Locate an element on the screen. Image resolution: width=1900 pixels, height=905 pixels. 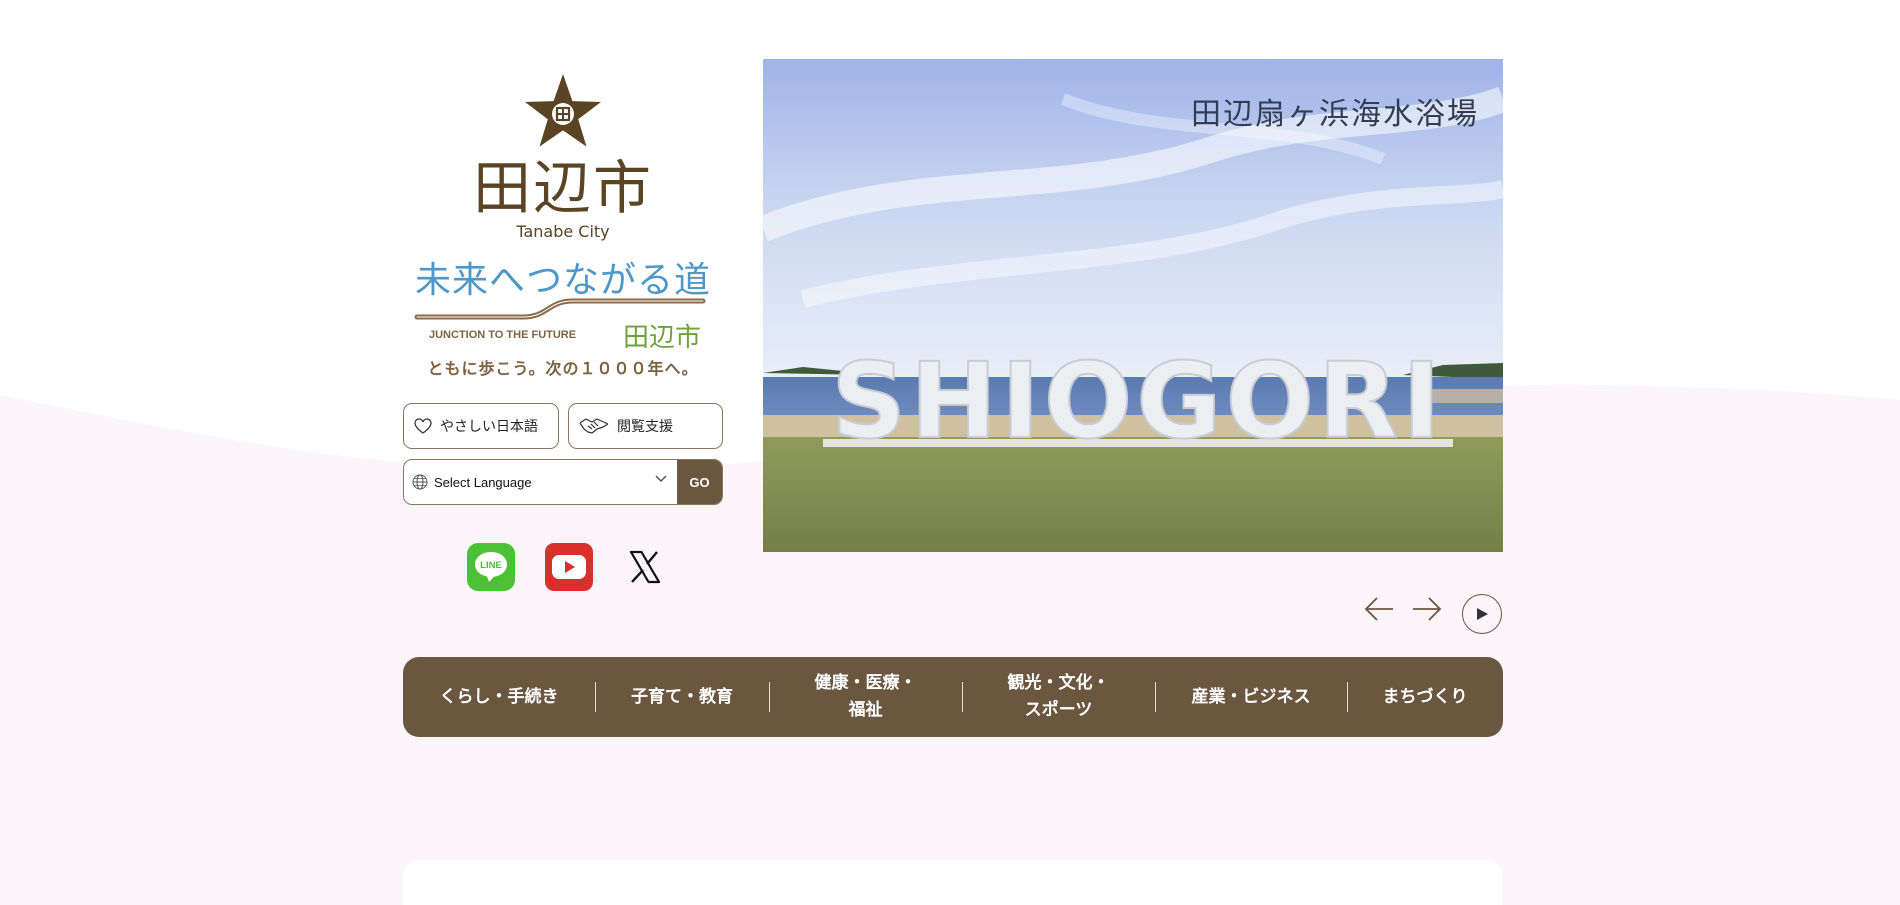
slide-next-button is located at coordinates (1427, 611).